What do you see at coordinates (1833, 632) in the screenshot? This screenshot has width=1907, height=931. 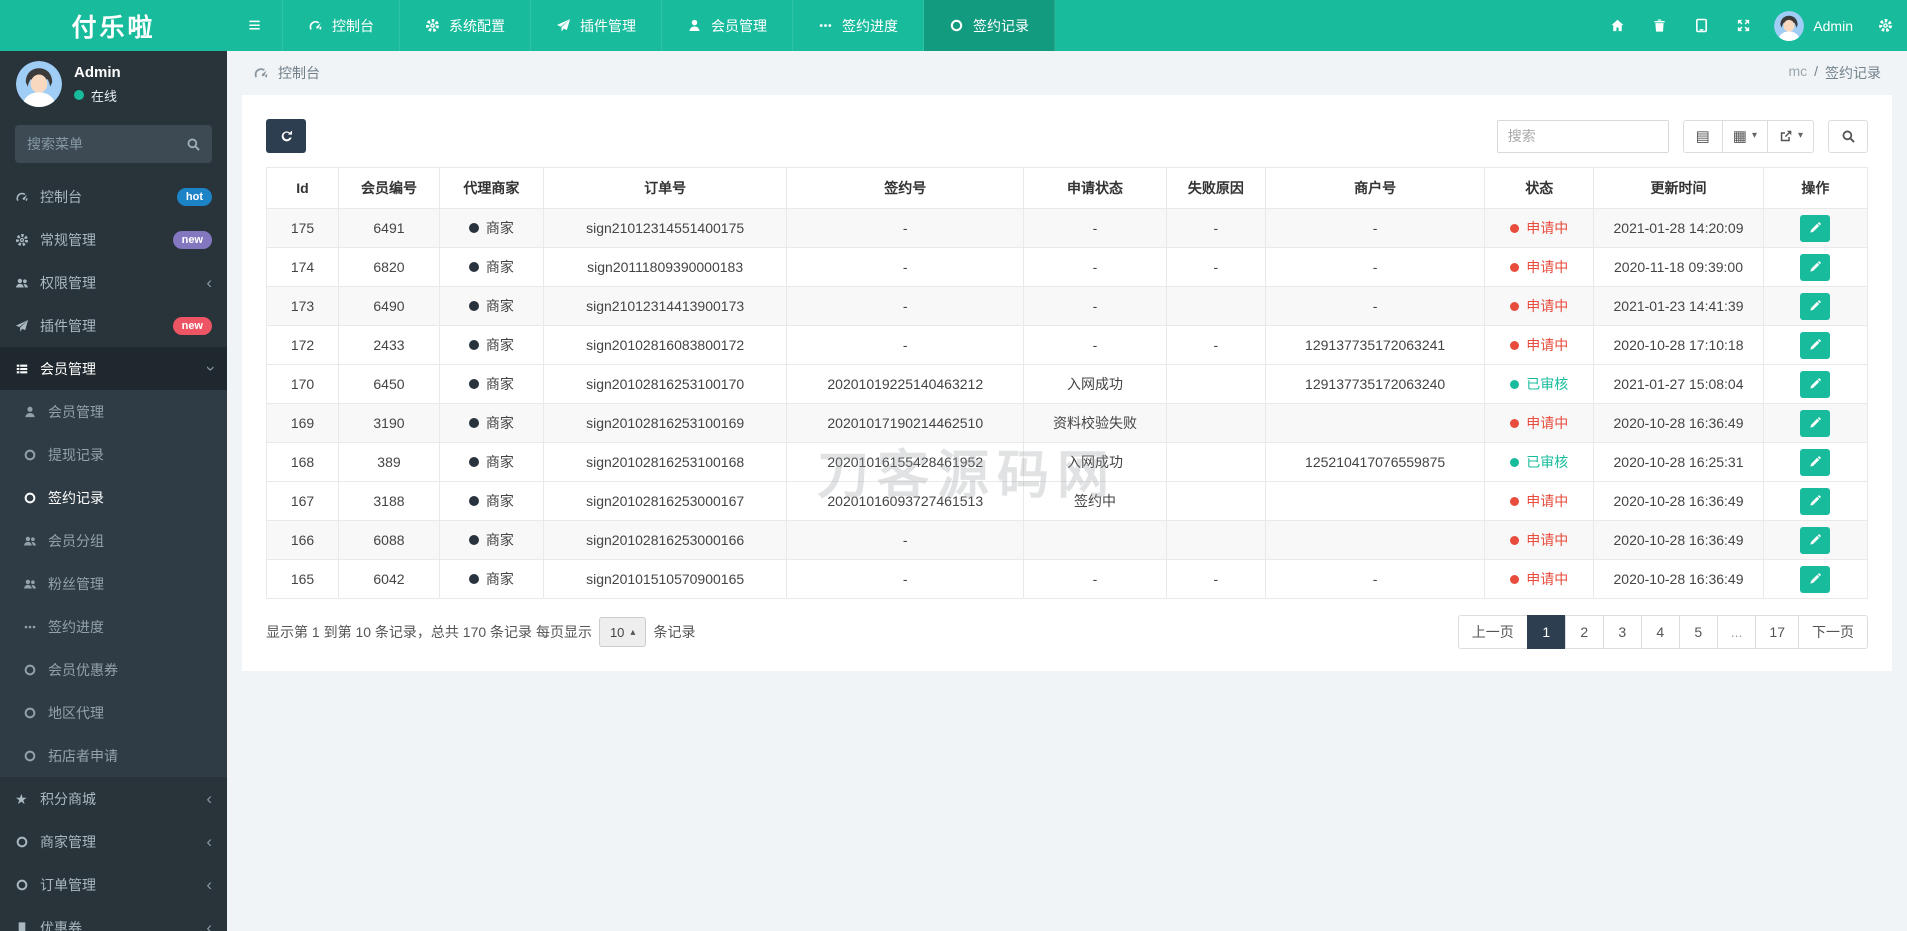 I see `next-page-button: 下一页` at bounding box center [1833, 632].